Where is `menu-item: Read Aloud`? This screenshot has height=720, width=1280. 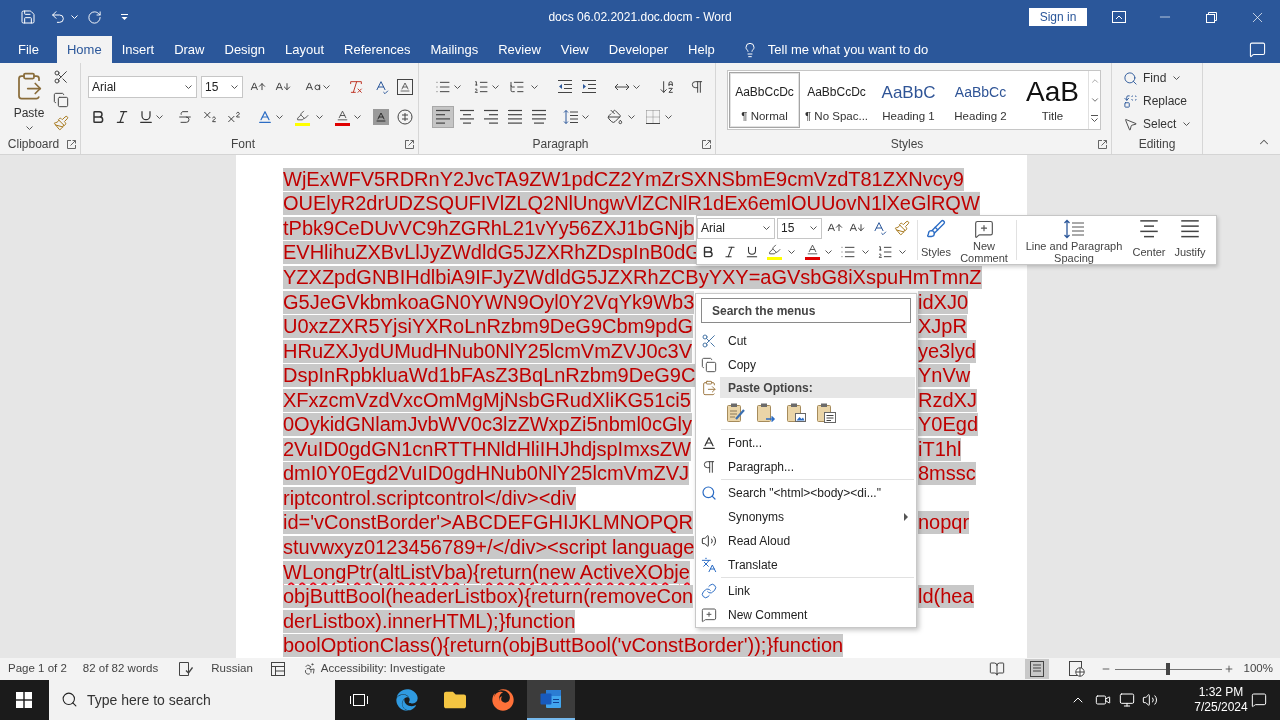
menu-item: Read Aloud is located at coordinates (806, 541).